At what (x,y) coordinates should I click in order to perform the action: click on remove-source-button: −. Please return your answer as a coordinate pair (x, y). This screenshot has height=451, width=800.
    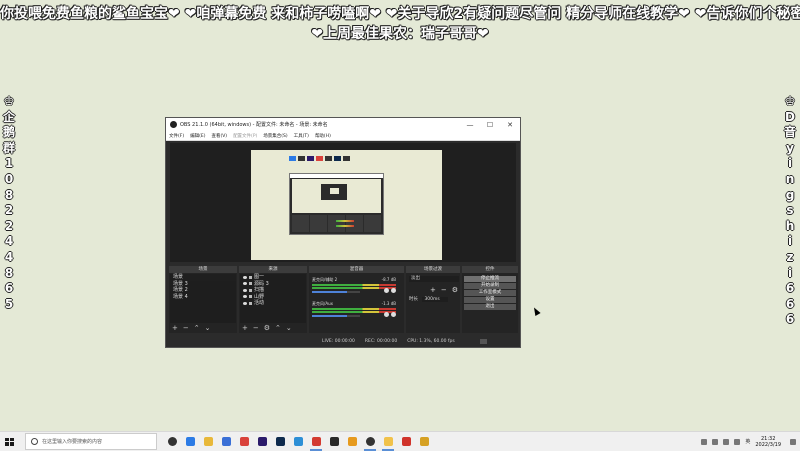
    Looking at the image, I should click on (256, 328).